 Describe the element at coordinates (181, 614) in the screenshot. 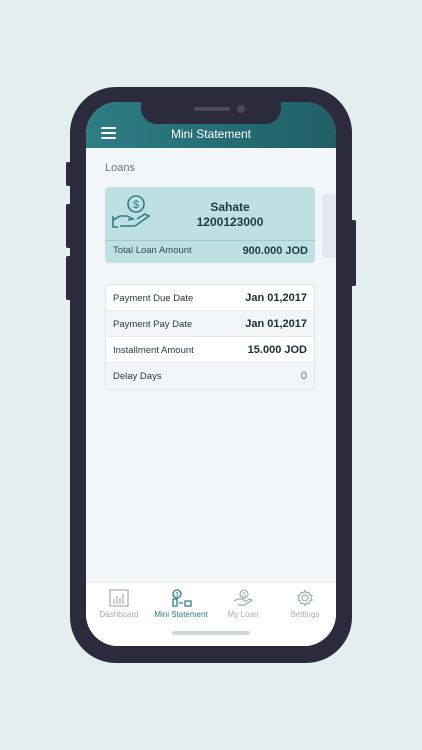

I see `tab-mini-statement-label: Mini Statement` at that location.